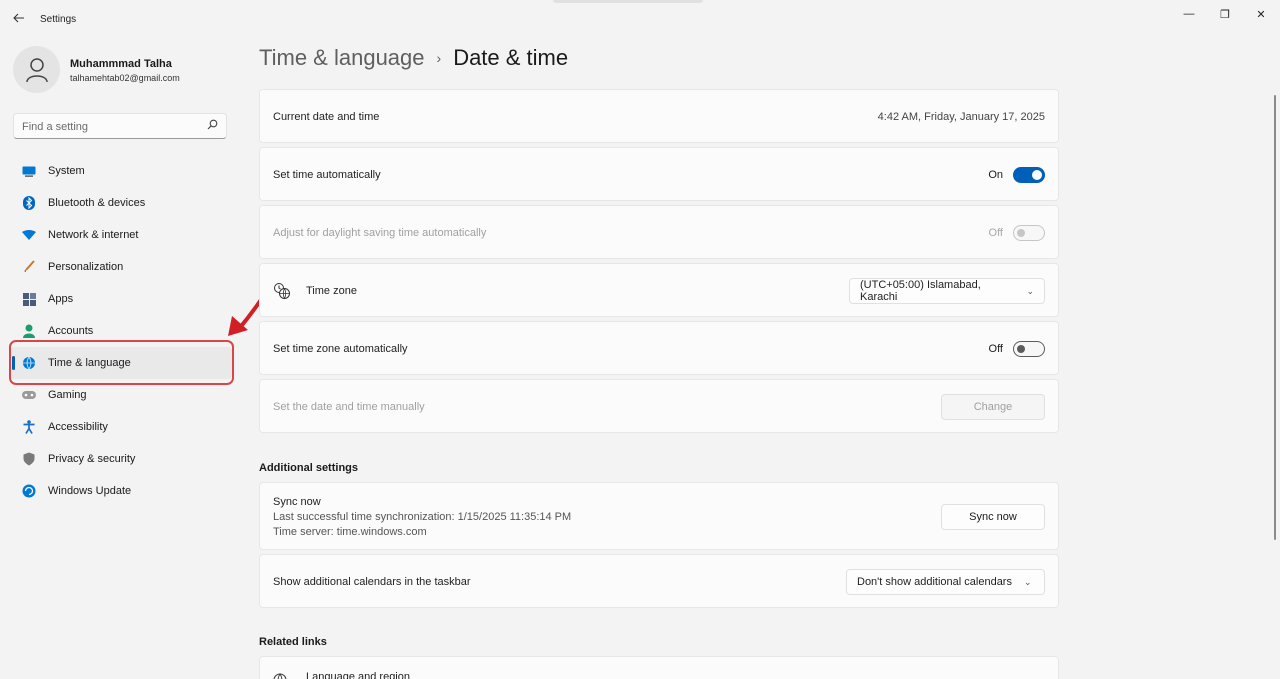  Describe the element at coordinates (1189, 14) in the screenshot. I see `minimize-button: —` at that location.